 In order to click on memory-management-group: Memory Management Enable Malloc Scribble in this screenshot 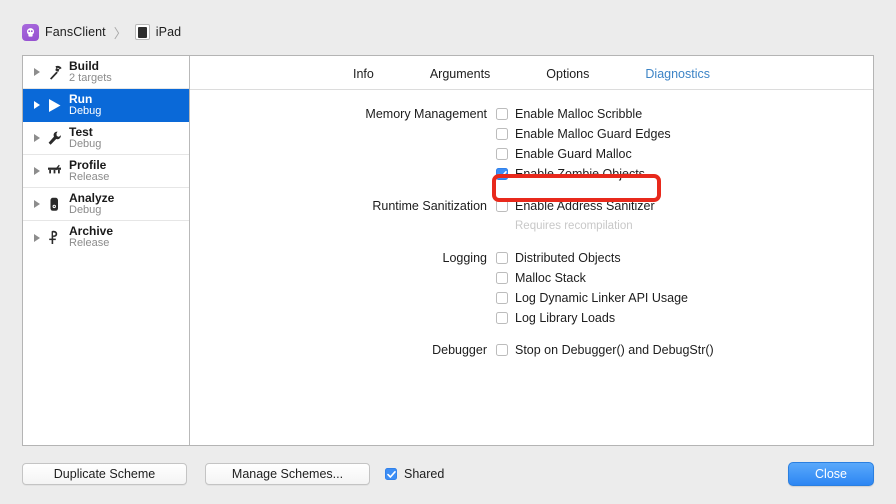, I will do `click(531, 114)`.